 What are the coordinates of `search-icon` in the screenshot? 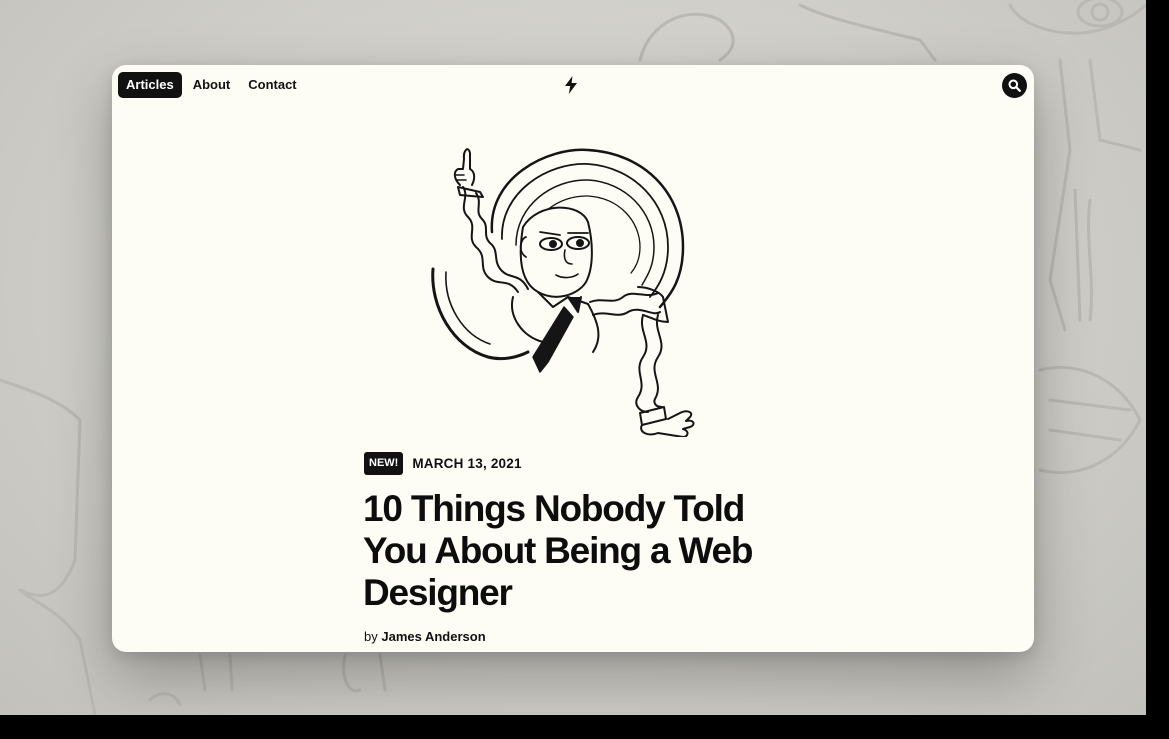 It's located at (1014, 85).